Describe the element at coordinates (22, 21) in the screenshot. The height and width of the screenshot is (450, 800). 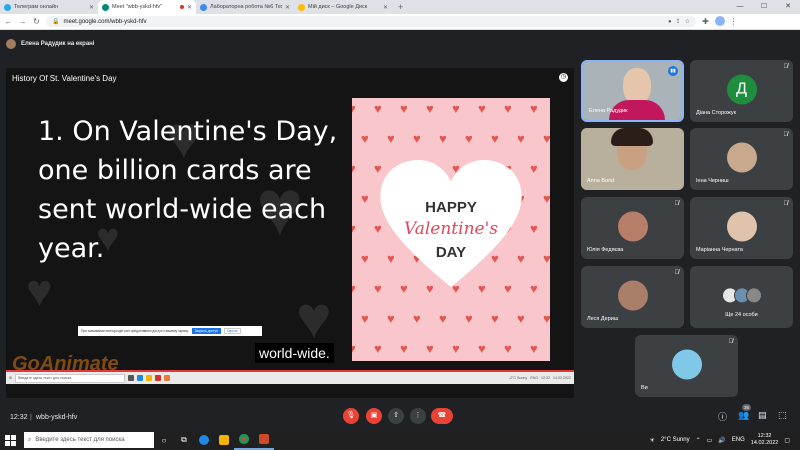
I see `forward-icon: →` at that location.